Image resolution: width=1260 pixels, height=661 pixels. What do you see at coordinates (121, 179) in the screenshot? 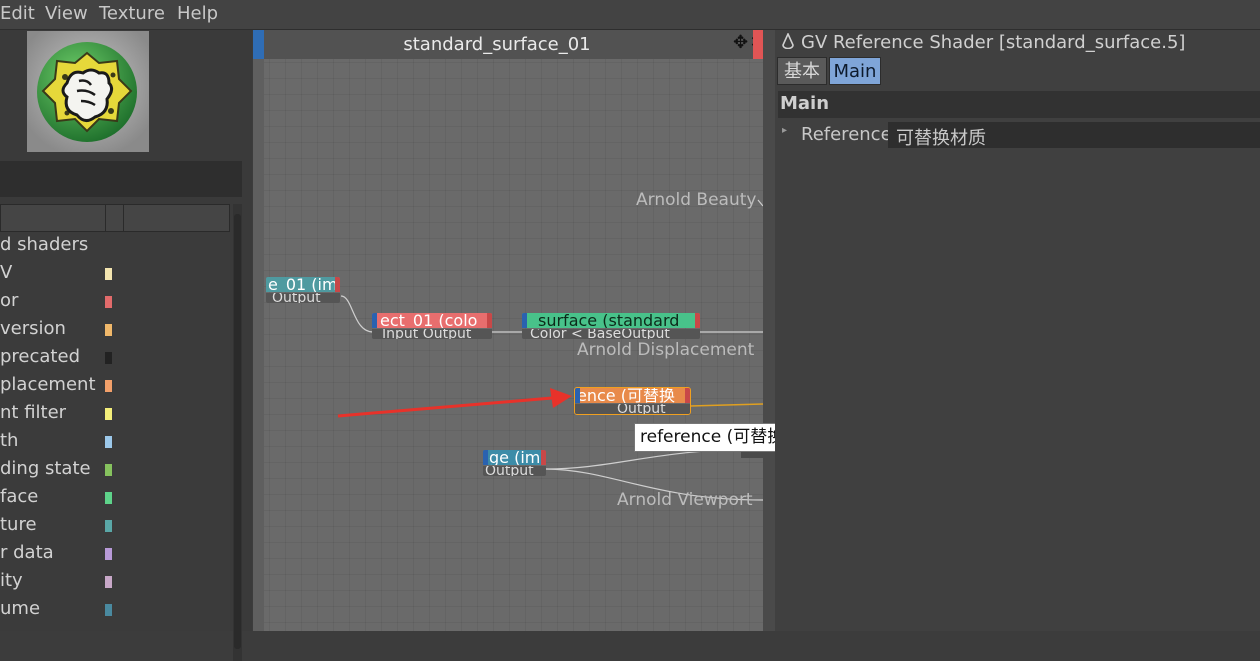
I see `filter-bar` at bounding box center [121, 179].